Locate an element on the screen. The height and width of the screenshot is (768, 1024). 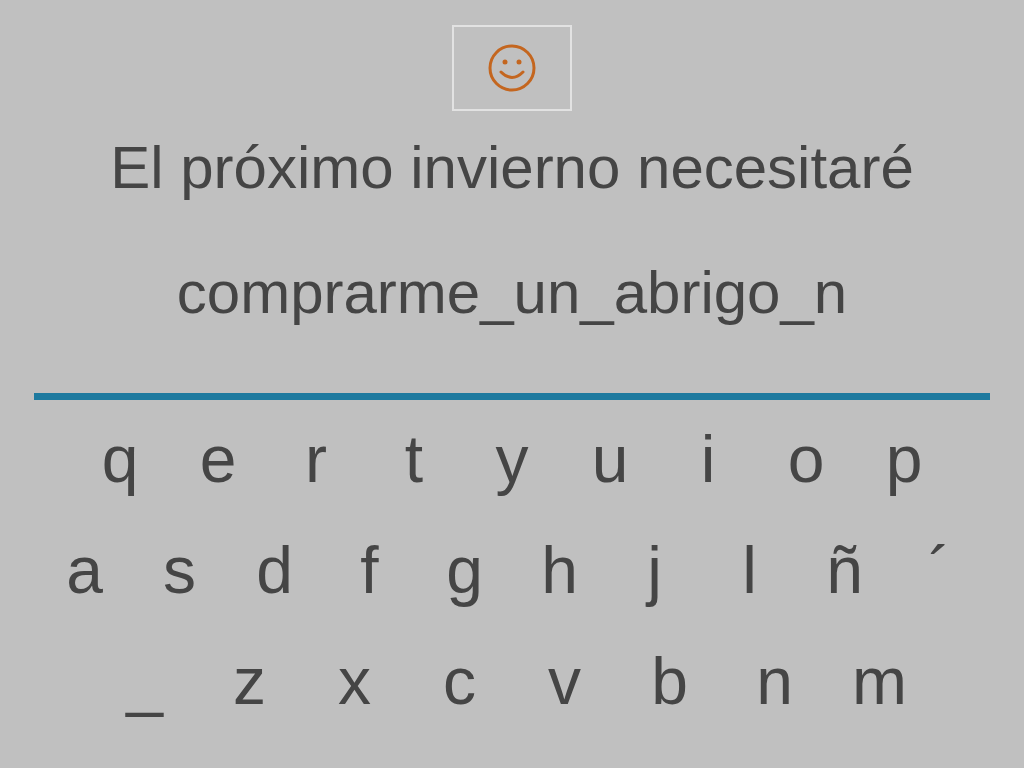
letter-key: i is located at coordinates (708, 459).